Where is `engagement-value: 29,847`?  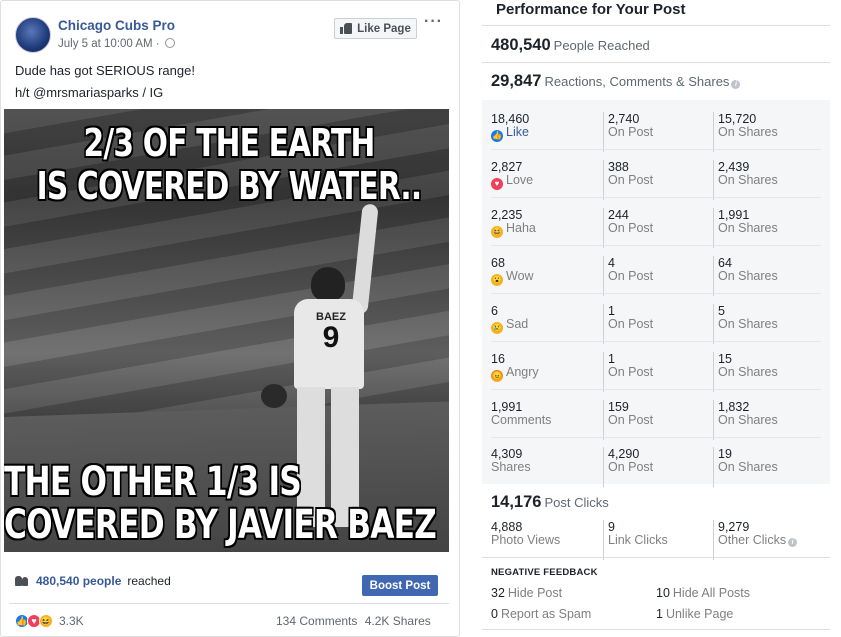 engagement-value: 29,847 is located at coordinates (516, 81).